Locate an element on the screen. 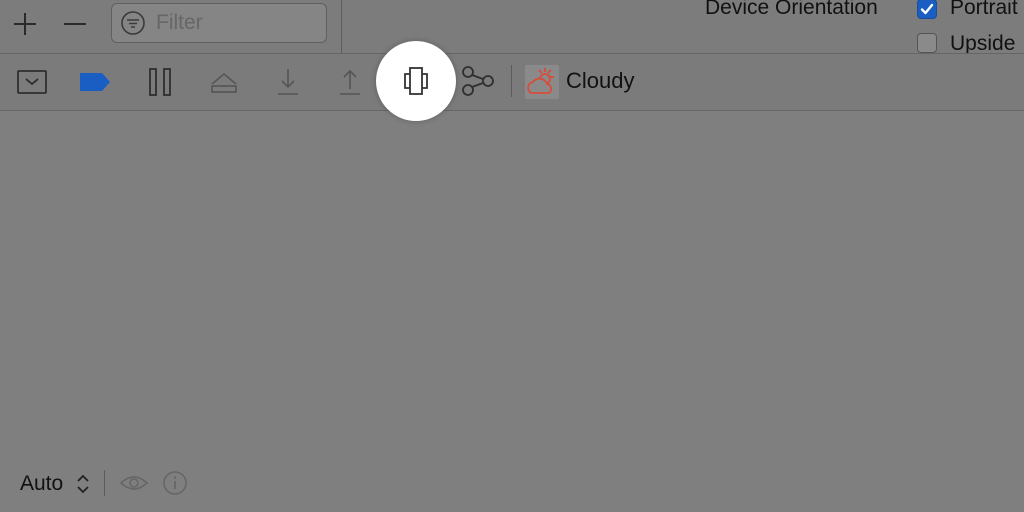 This screenshot has width=1024, height=512. pause-button is located at coordinates (160, 82).